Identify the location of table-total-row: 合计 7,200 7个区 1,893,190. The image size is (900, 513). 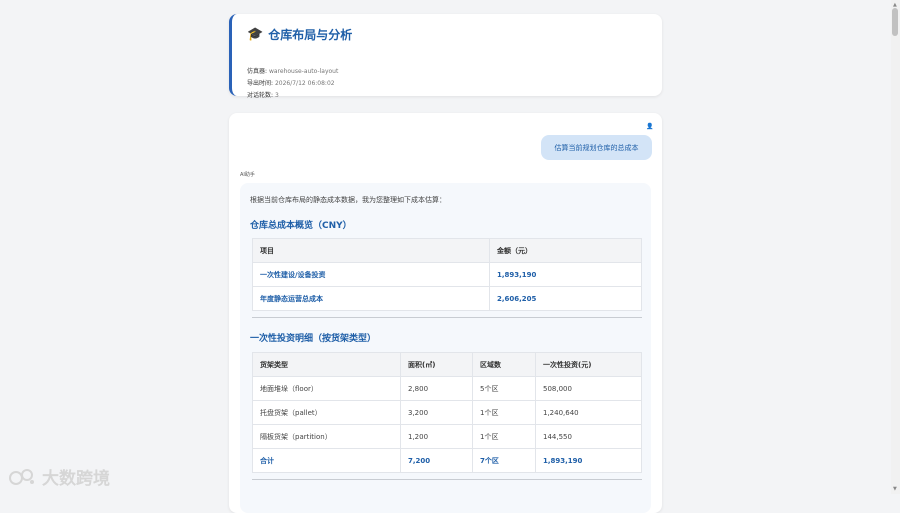
(447, 460).